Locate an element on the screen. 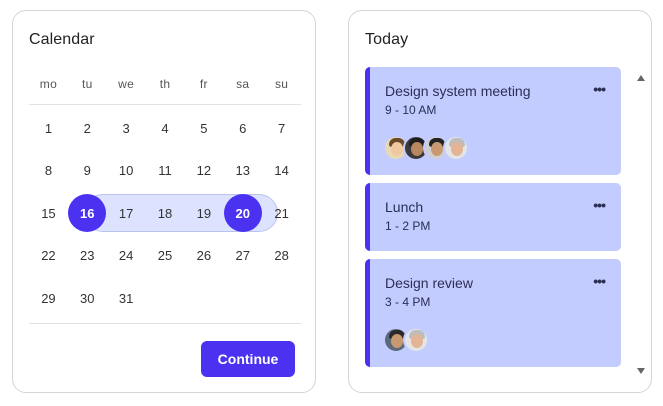 This screenshot has height=406, width=663. event-title: Design system meeting is located at coordinates (458, 91).